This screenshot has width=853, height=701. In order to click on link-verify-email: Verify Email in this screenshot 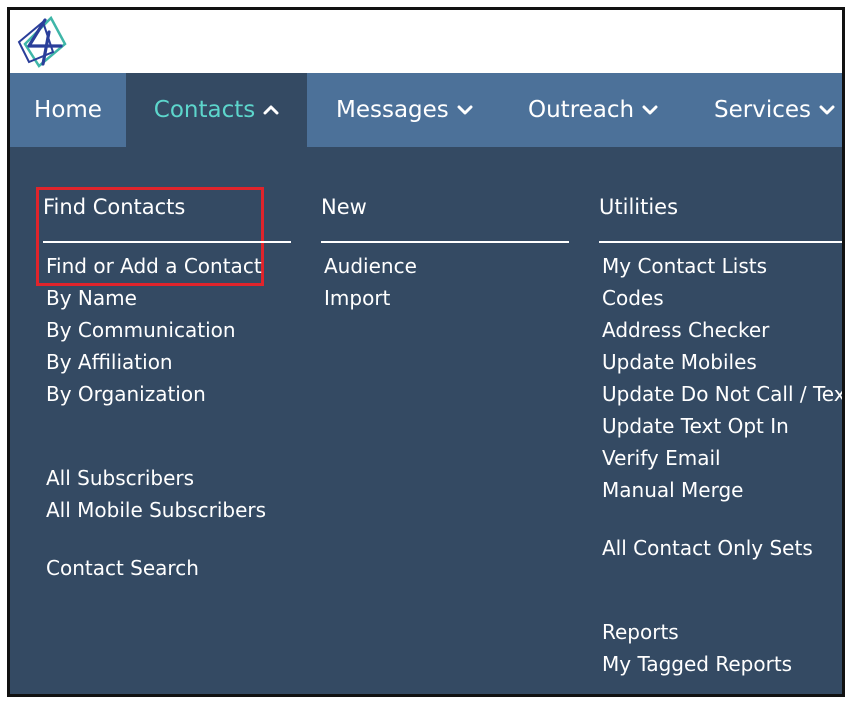, I will do `click(661, 458)`.